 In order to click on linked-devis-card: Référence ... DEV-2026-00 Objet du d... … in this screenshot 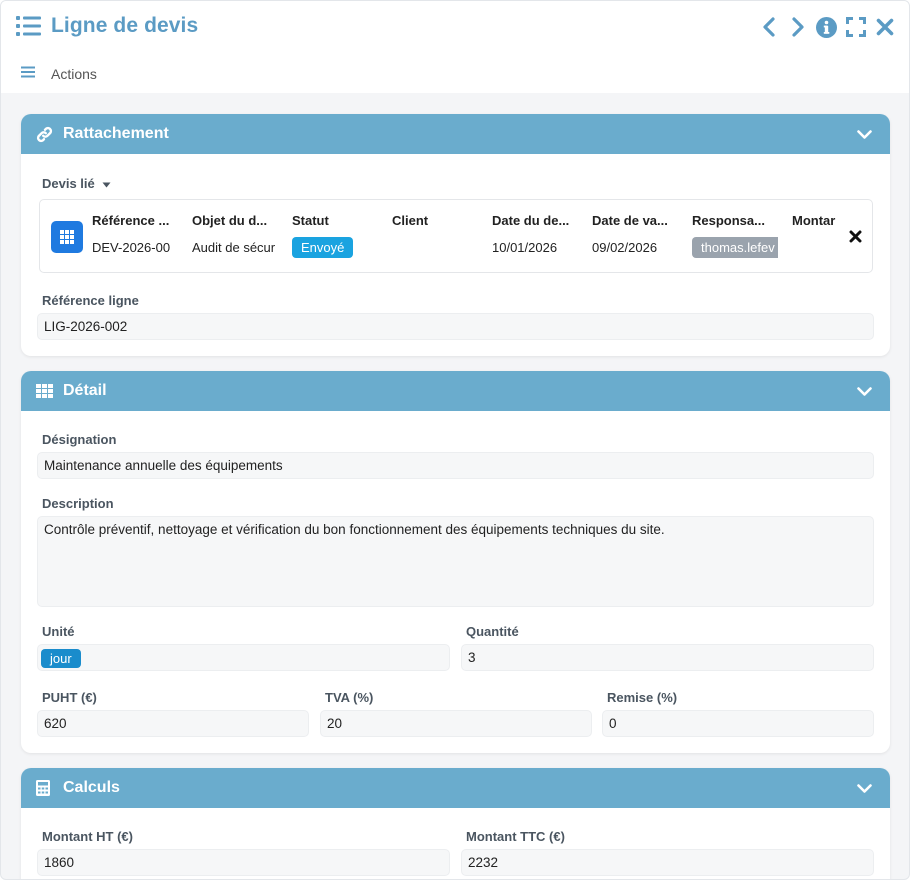, I will do `click(456, 236)`.